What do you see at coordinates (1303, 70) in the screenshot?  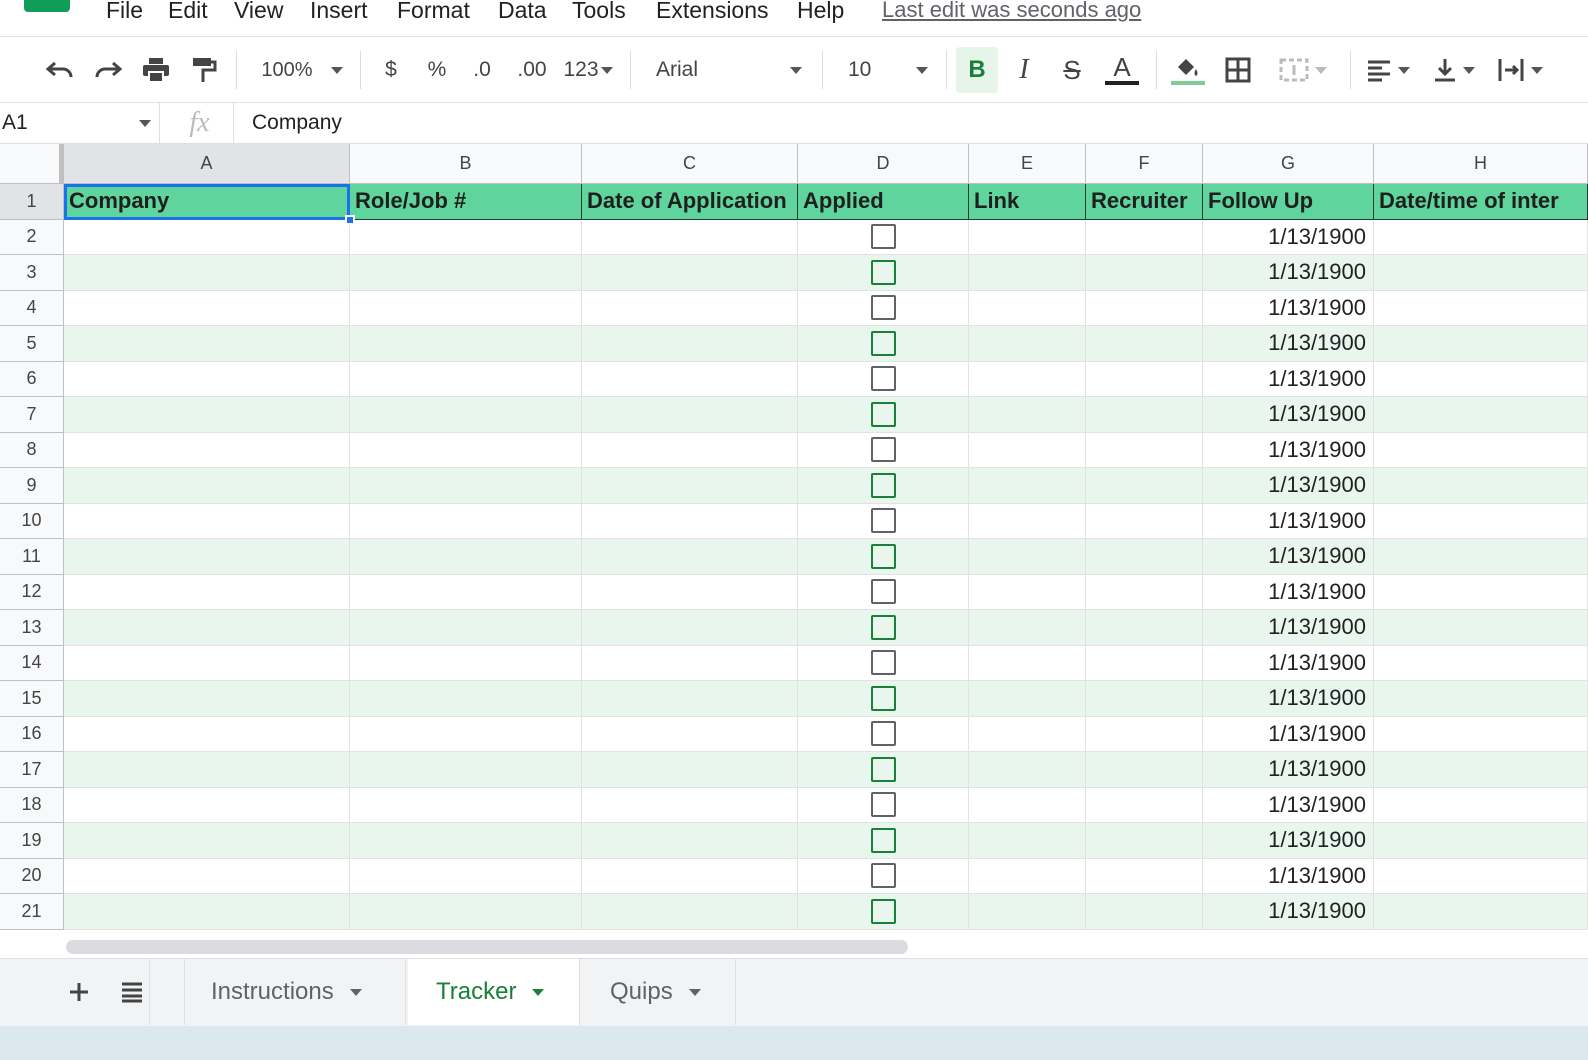 I see `merge-cells-button` at bounding box center [1303, 70].